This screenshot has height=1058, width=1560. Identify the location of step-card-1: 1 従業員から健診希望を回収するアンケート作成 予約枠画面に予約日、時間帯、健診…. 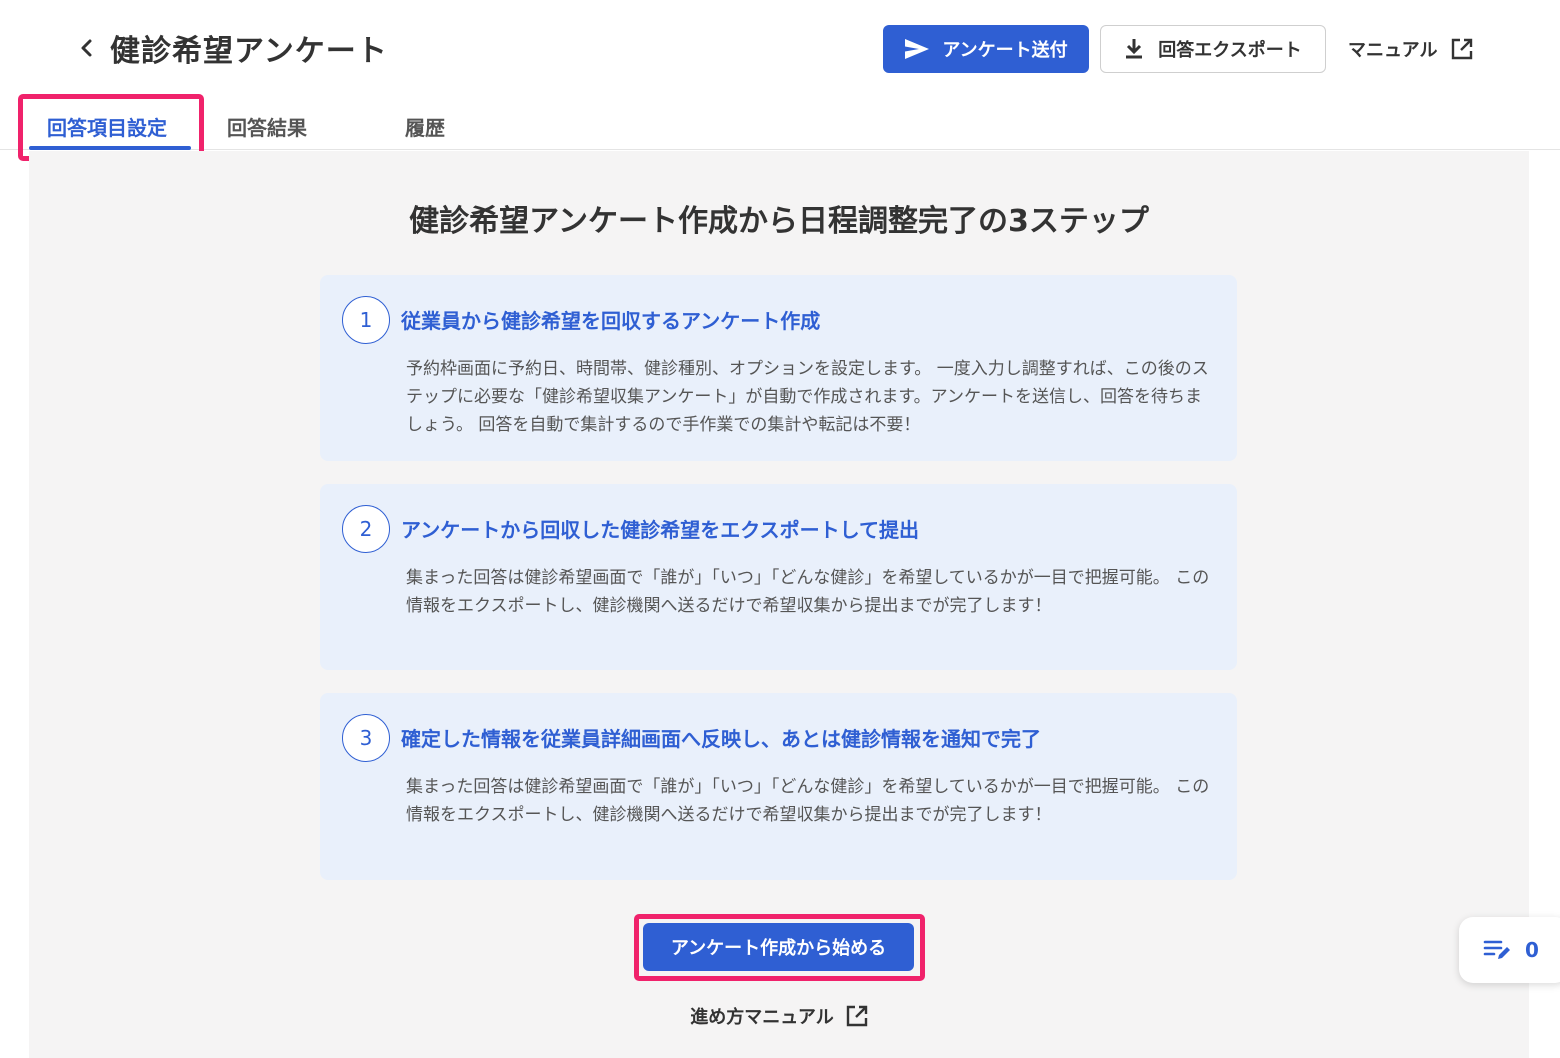
(778, 368).